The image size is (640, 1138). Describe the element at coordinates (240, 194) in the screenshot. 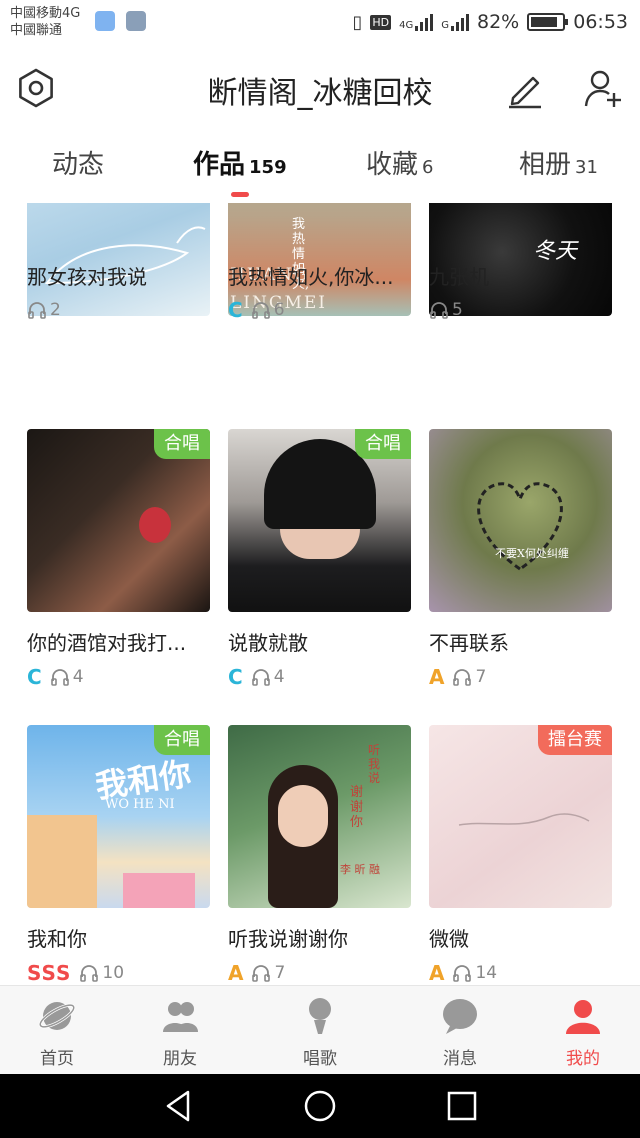

I see `active-tab-indicator` at that location.